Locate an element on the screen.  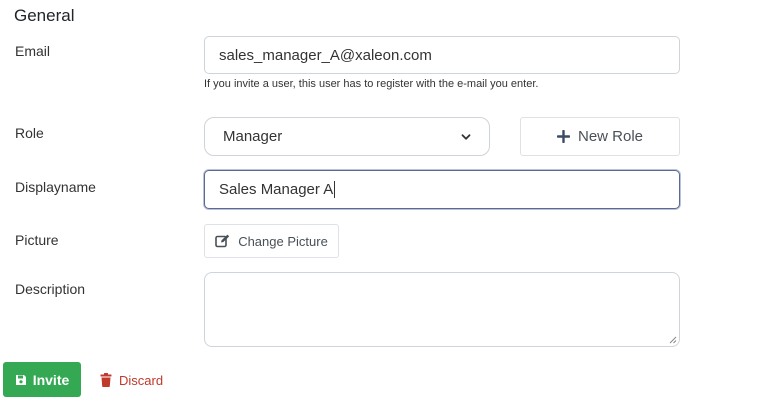
email-field: sales_manager_A@xaleon.com is located at coordinates (442, 55).